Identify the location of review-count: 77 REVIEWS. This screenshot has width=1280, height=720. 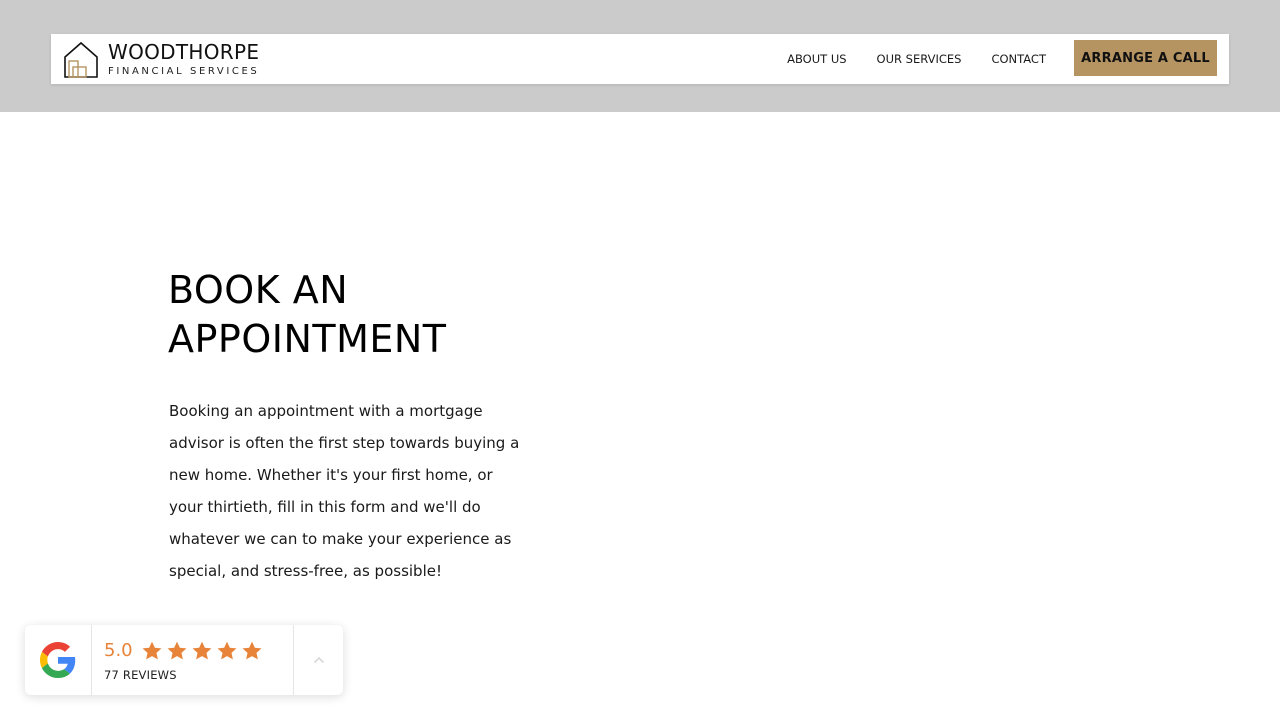
(140, 675).